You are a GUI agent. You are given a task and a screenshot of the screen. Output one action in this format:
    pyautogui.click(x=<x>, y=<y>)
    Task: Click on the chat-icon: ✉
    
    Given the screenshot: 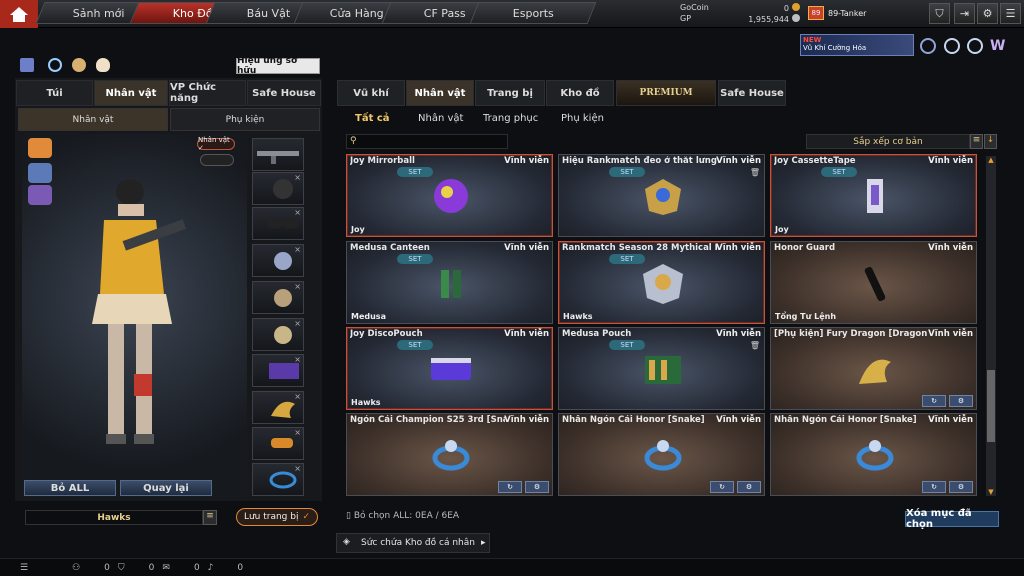 What is the action you would take?
    pyautogui.click(x=166, y=568)
    